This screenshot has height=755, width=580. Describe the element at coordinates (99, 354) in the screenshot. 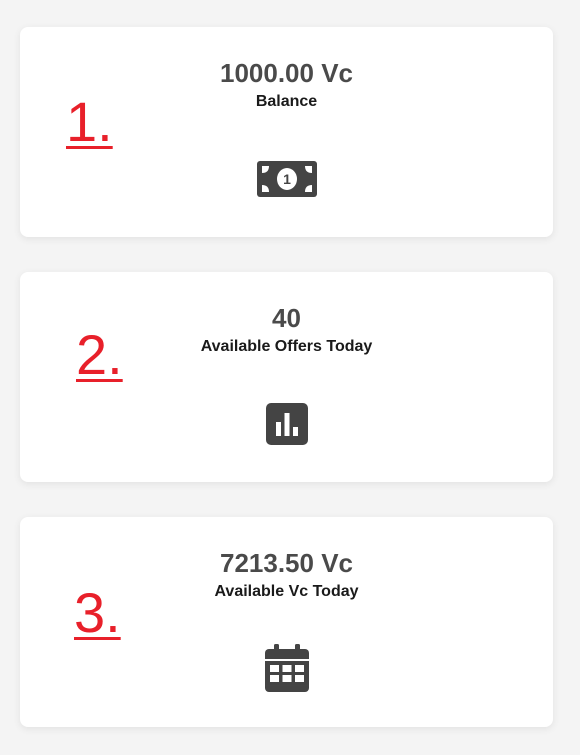

I see `annotation-2: 2.` at that location.